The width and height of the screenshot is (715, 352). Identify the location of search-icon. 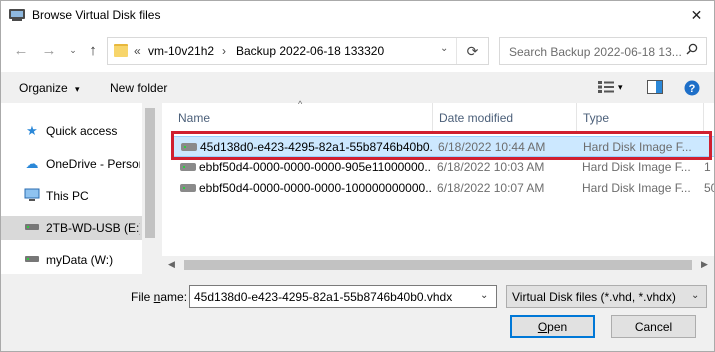
(692, 50).